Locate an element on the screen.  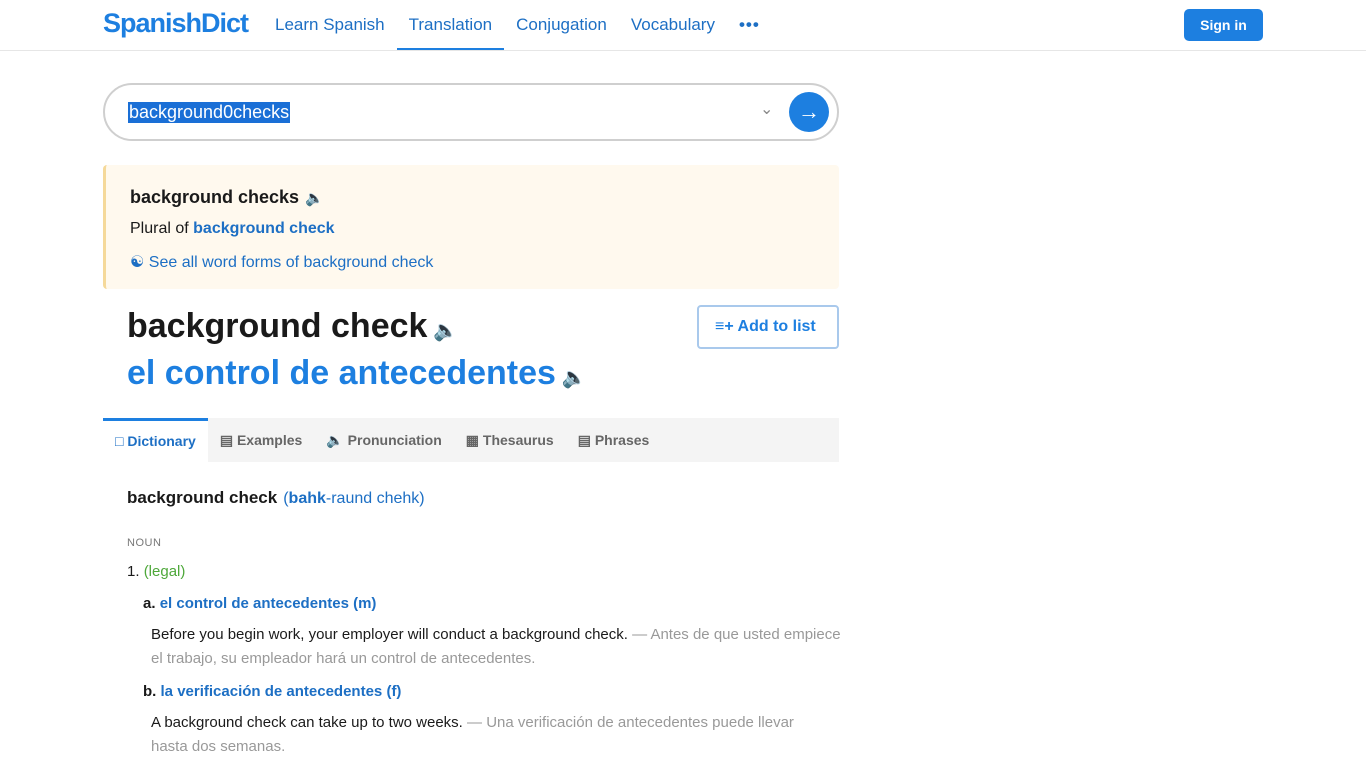
pronunciation: (bahk-raund chehk) is located at coordinates (354, 498).